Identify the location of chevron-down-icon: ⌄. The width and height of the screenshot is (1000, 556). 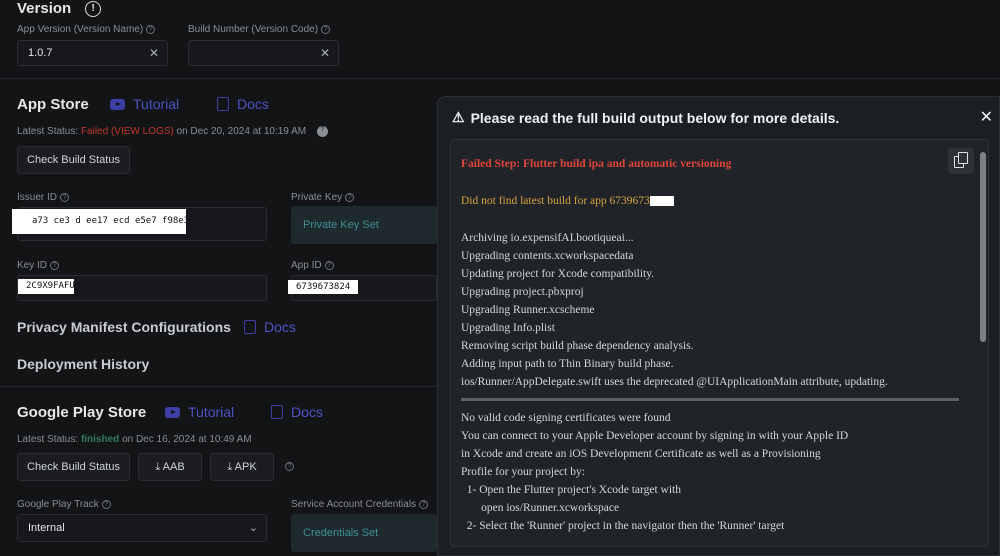
(253, 528).